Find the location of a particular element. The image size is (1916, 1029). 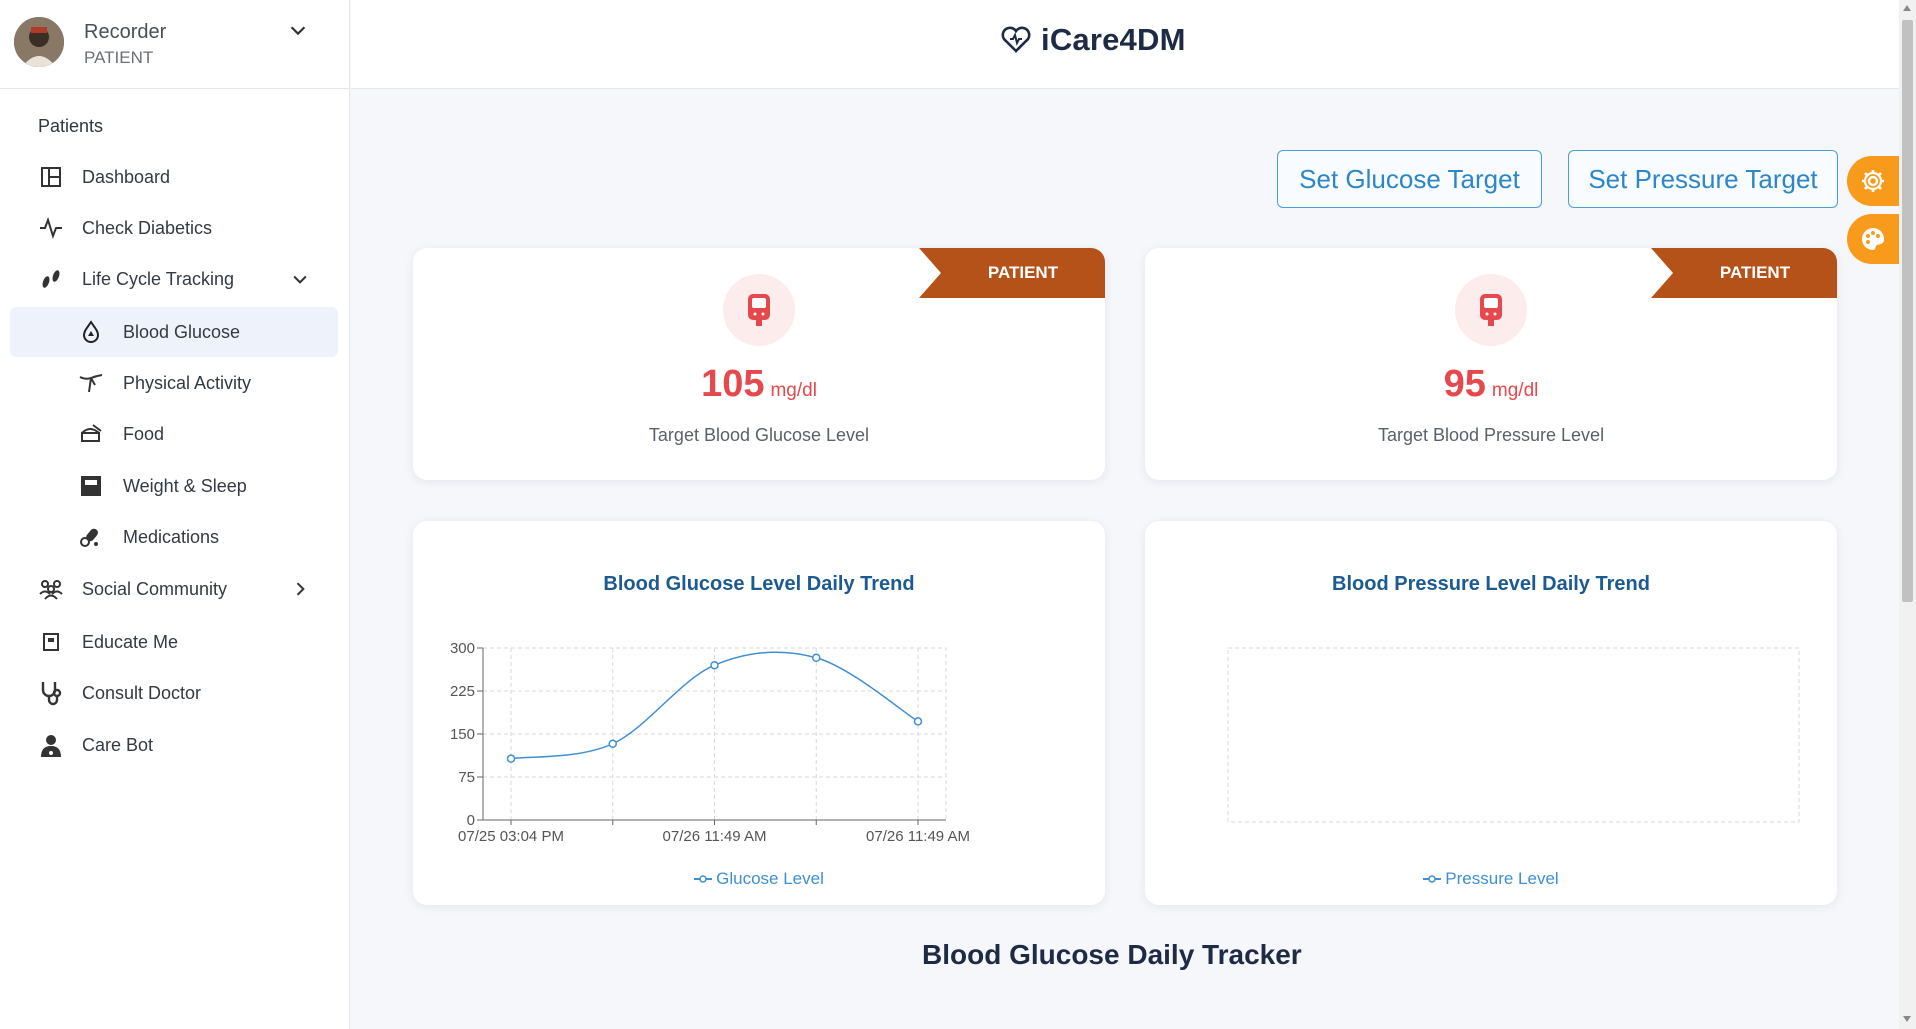

theme-button is located at coordinates (1873, 239).